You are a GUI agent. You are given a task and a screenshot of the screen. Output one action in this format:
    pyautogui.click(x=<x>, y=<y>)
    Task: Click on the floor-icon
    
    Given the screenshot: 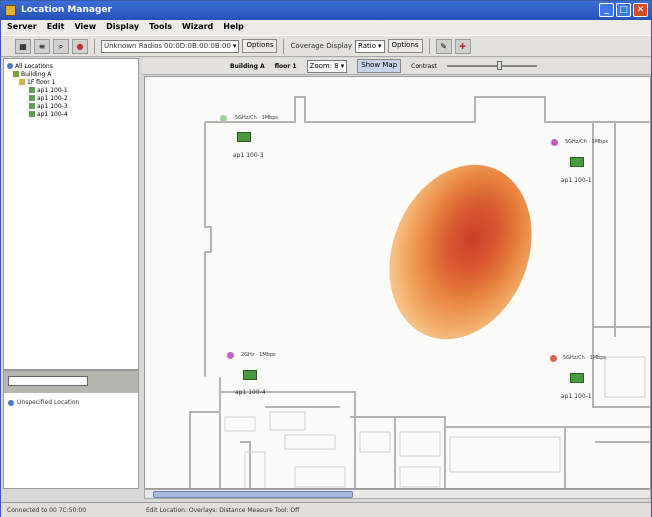 What is the action you would take?
    pyautogui.click(x=22, y=82)
    